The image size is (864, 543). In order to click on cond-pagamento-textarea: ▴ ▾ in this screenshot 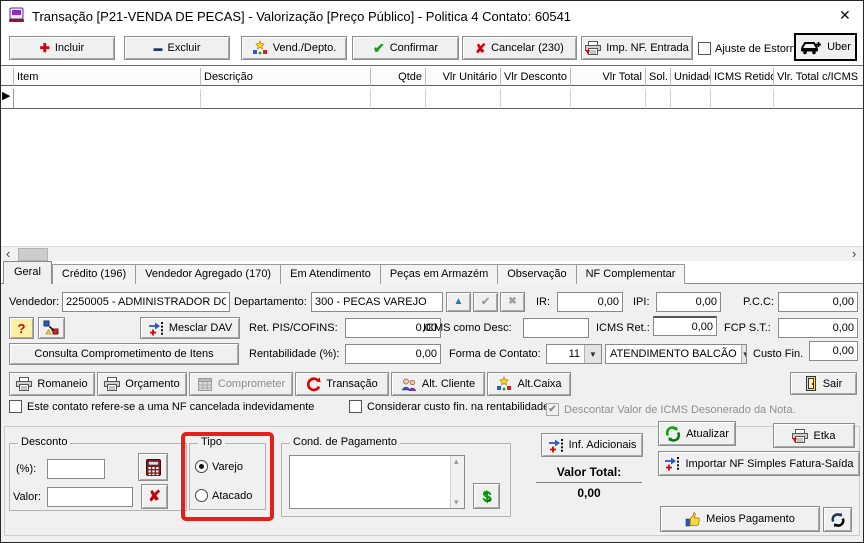, I will do `click(377, 482)`.